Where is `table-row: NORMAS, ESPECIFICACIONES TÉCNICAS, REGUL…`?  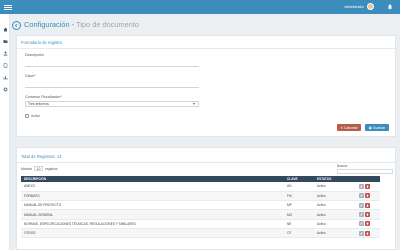 table-row: NORMAS, ESPECIFICACIONES TÉCNICAS, REGUL… is located at coordinates (200, 224).